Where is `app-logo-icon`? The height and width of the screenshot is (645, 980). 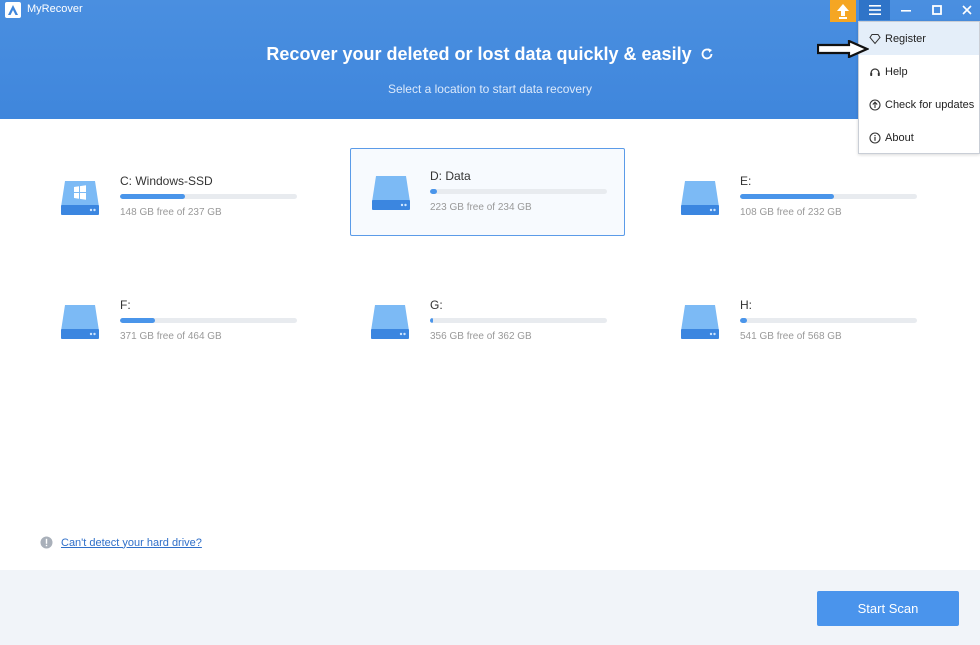 app-logo-icon is located at coordinates (13, 10).